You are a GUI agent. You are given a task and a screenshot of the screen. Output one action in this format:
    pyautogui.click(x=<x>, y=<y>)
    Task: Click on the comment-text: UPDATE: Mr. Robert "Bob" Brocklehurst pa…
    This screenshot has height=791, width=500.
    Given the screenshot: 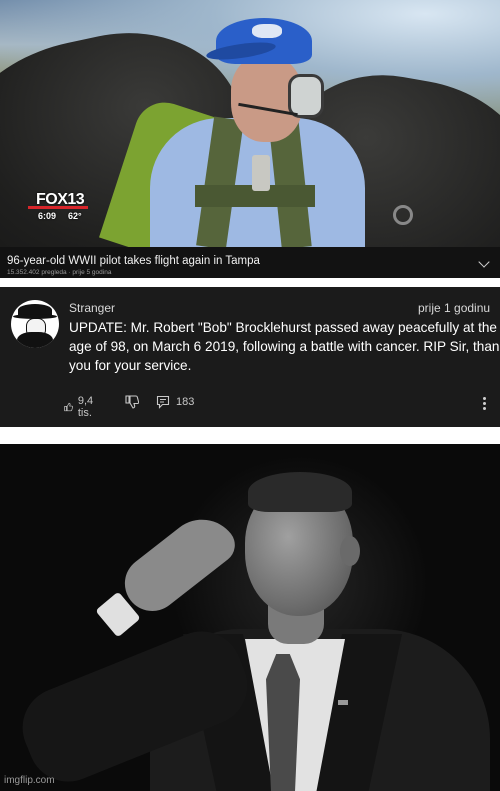 What is the action you would take?
    pyautogui.click(x=284, y=346)
    